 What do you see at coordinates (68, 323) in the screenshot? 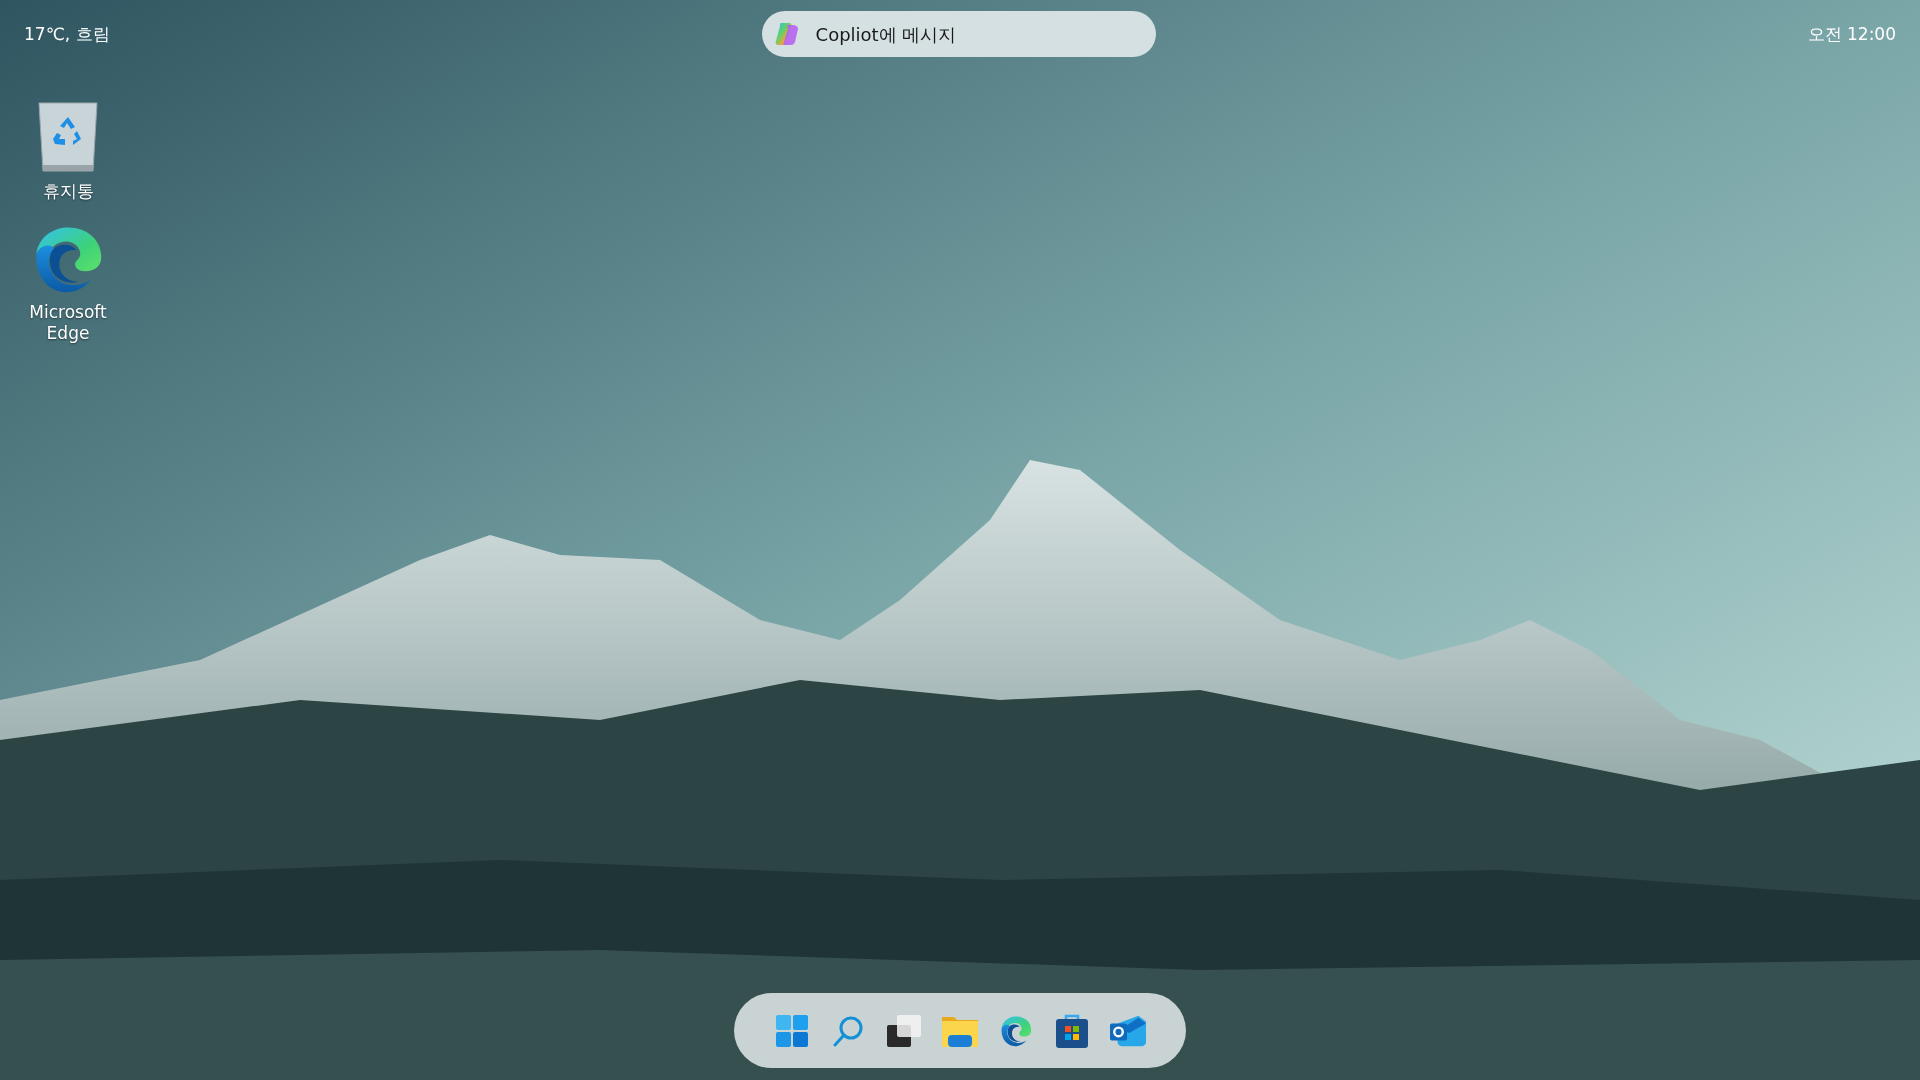
I see `desktop-icon-label: Microsoft Edge` at bounding box center [68, 323].